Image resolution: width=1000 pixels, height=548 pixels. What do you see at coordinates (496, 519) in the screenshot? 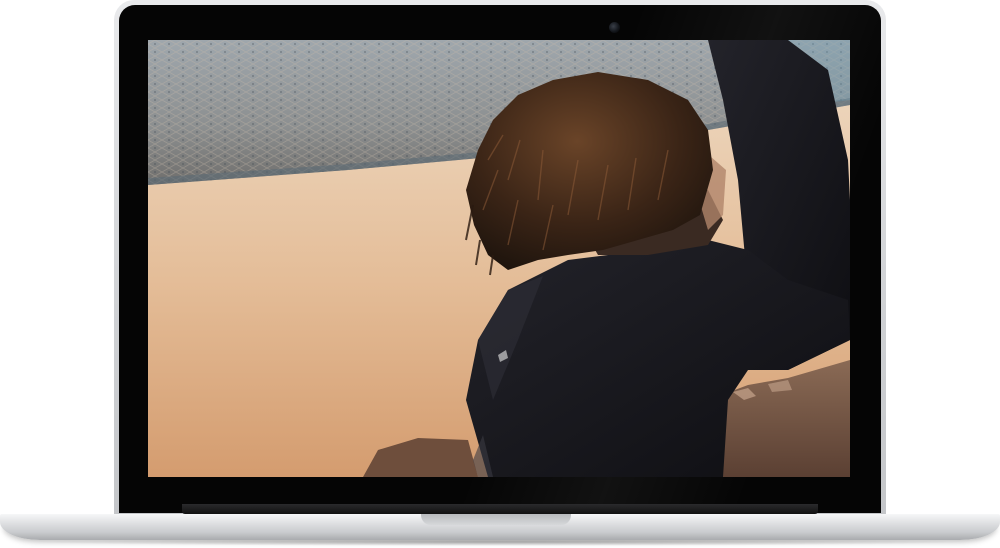
I see `trackpad-notch` at bounding box center [496, 519].